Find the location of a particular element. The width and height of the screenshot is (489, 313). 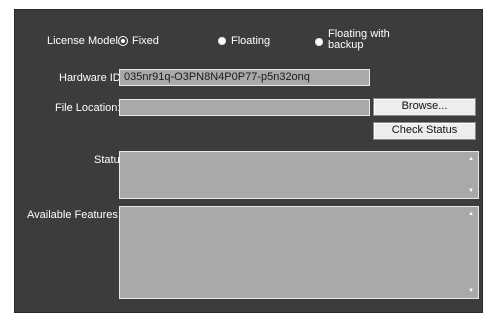

radio-floating-backup: Floating with backup is located at coordinates (352, 40).